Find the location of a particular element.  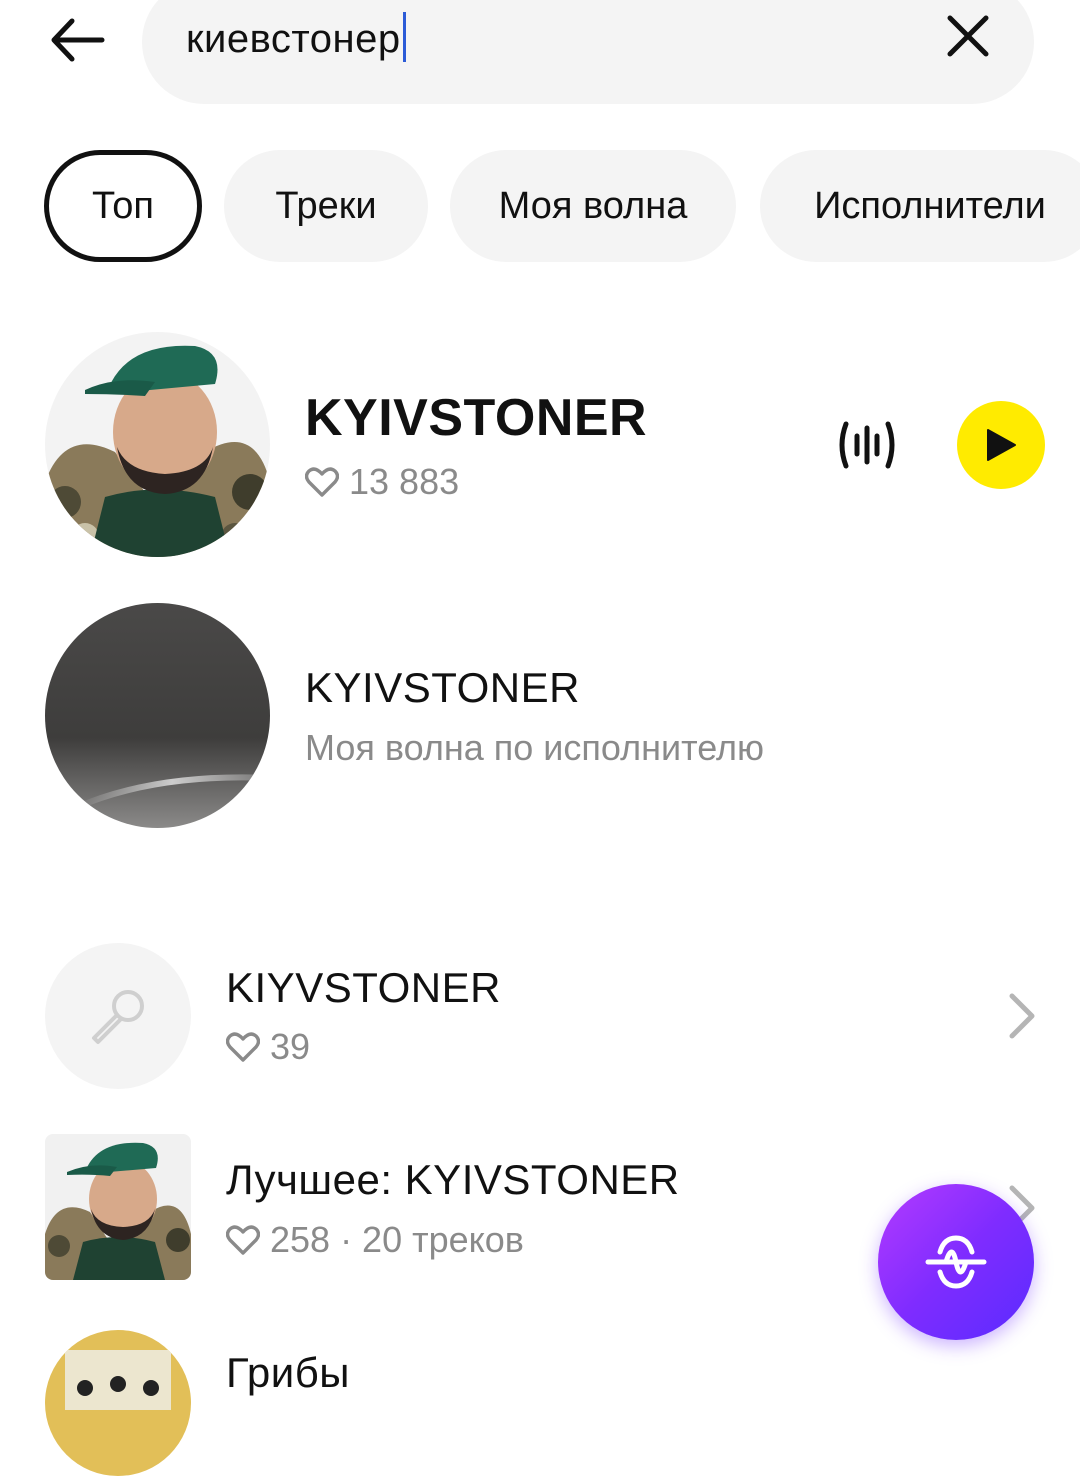

tab-my-wave: Моя волна is located at coordinates (593, 206).